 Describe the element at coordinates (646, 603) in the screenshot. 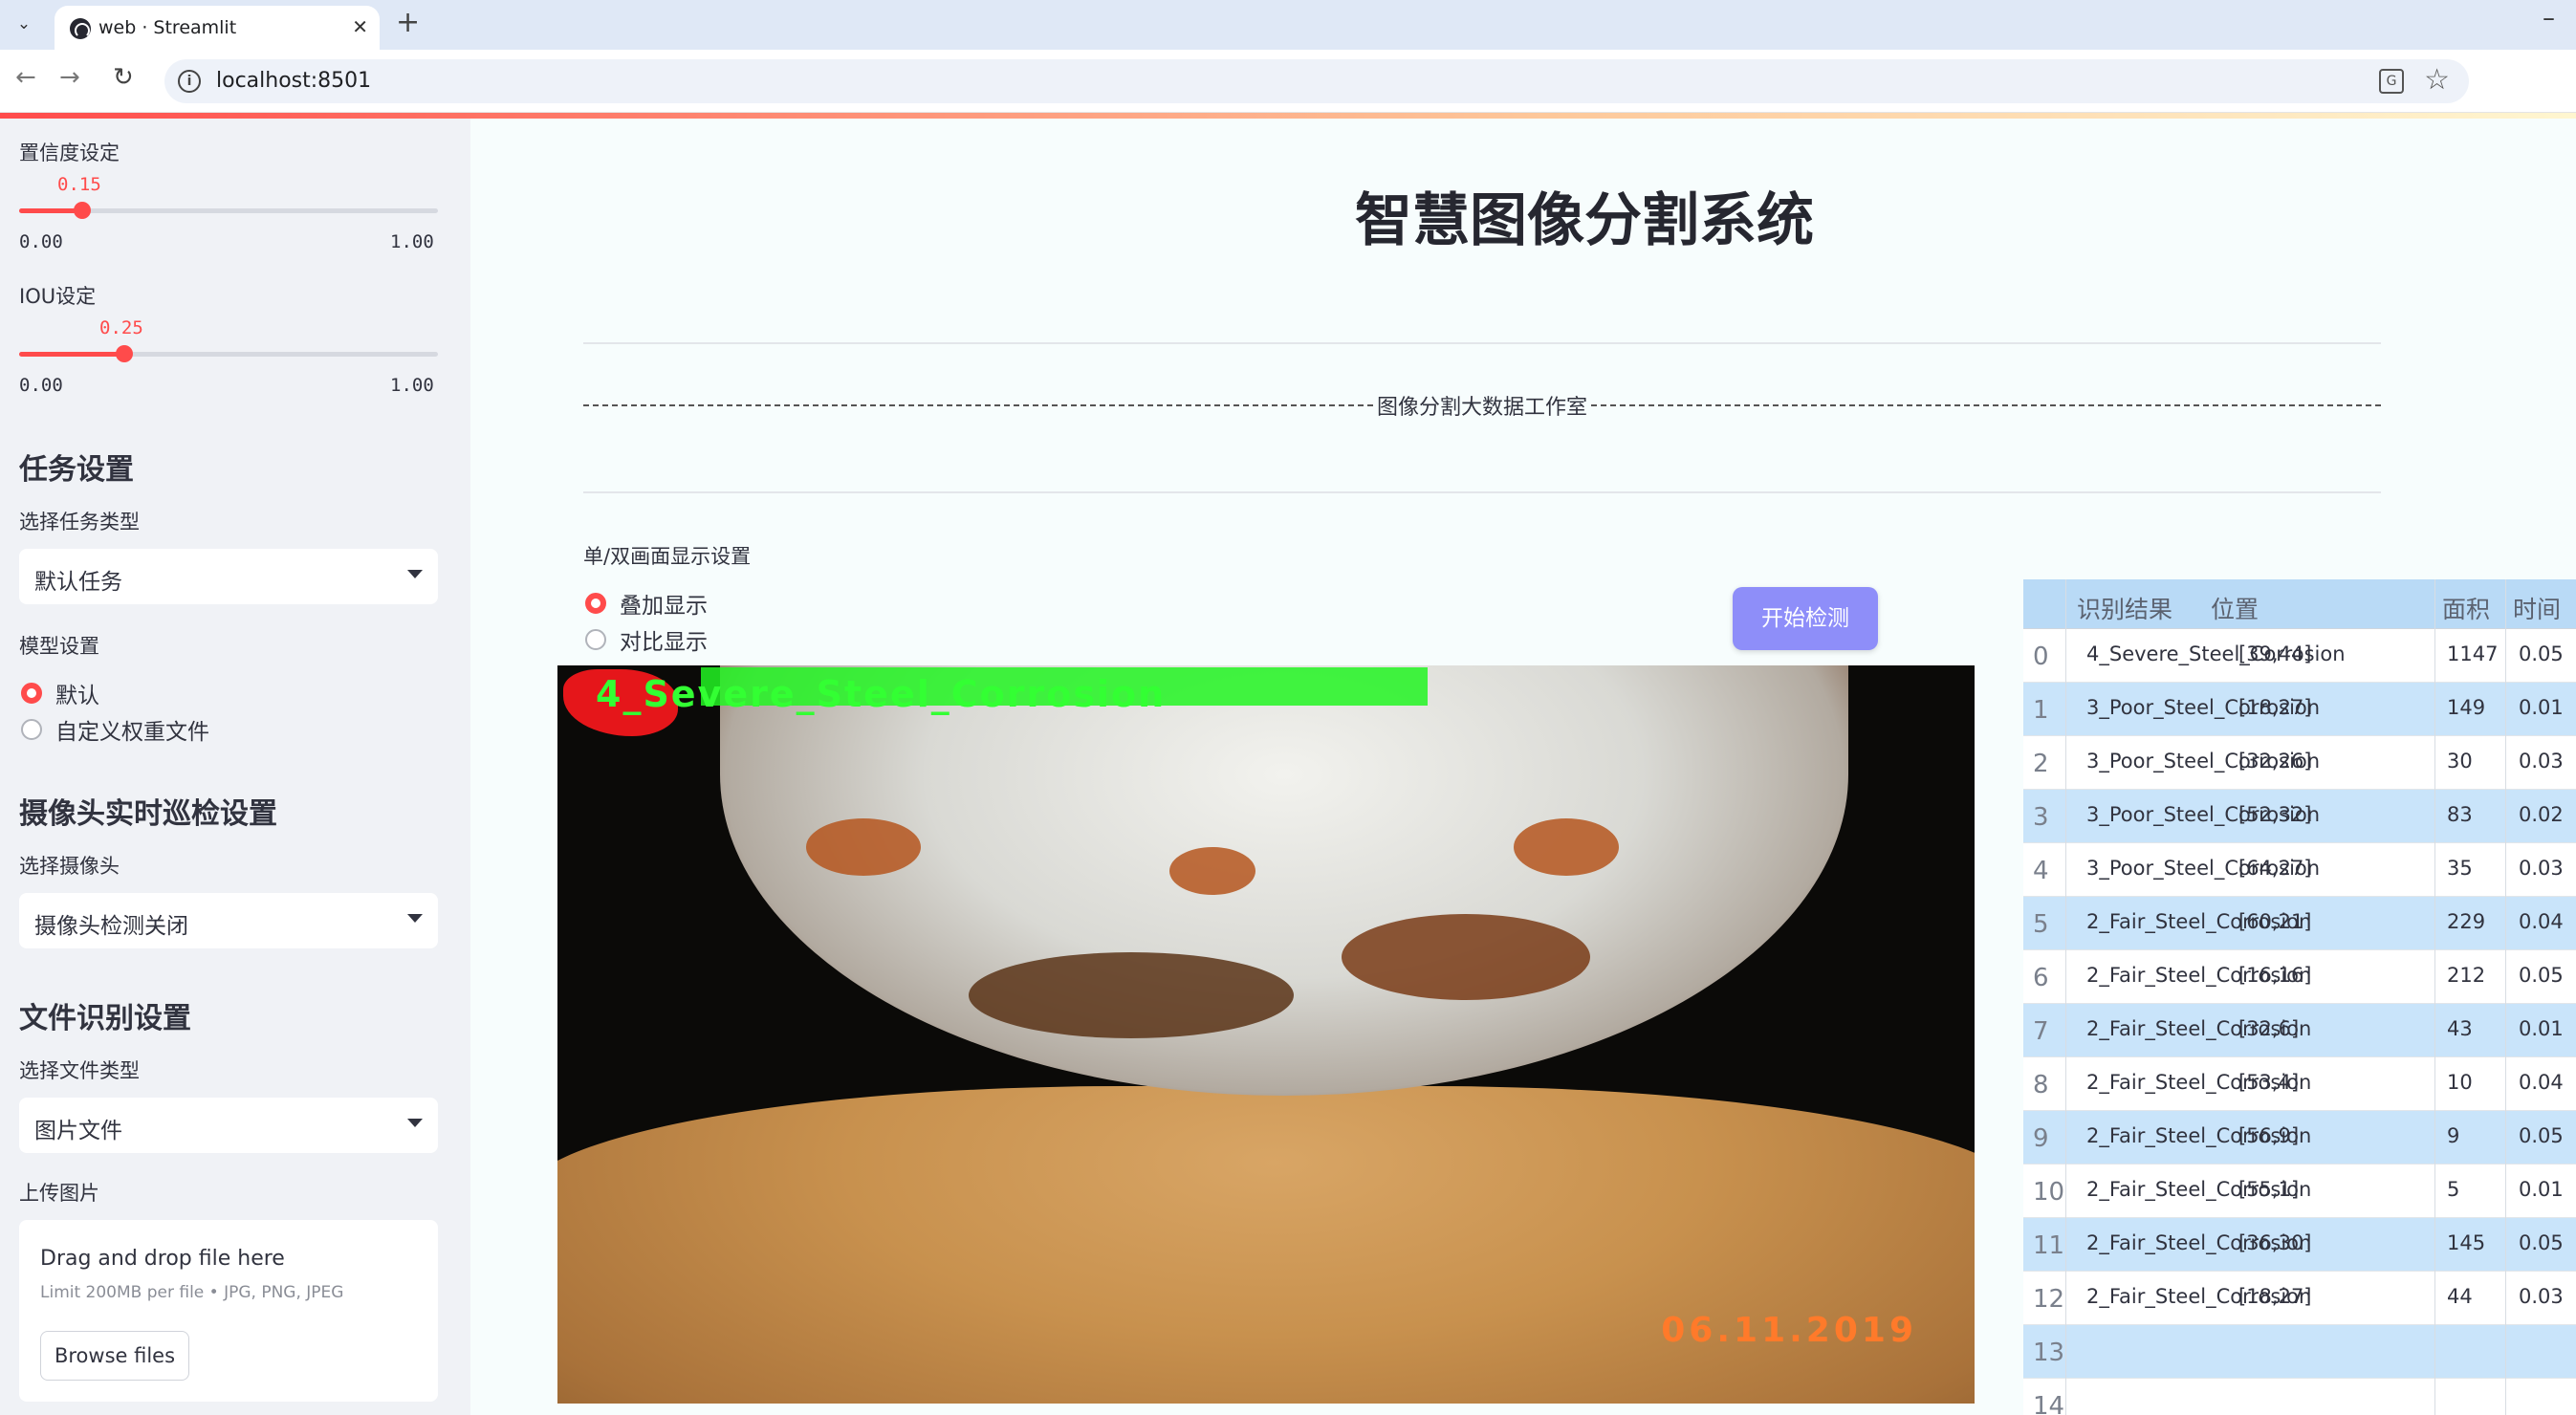

I see `display-option-overlay: 叠加显示` at that location.